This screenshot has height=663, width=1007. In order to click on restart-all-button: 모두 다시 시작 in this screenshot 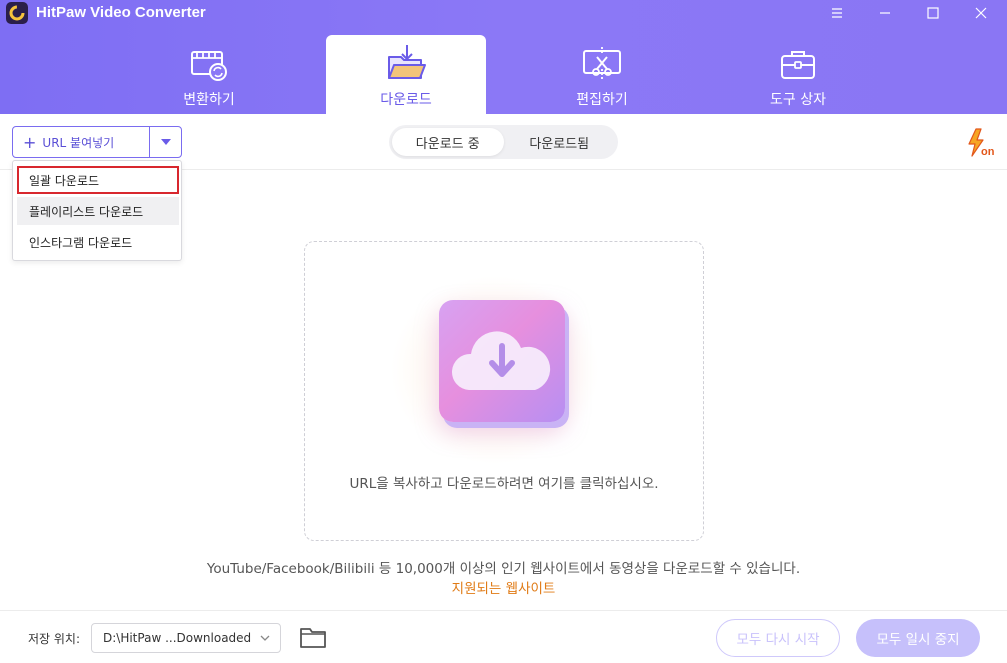, I will do `click(778, 638)`.